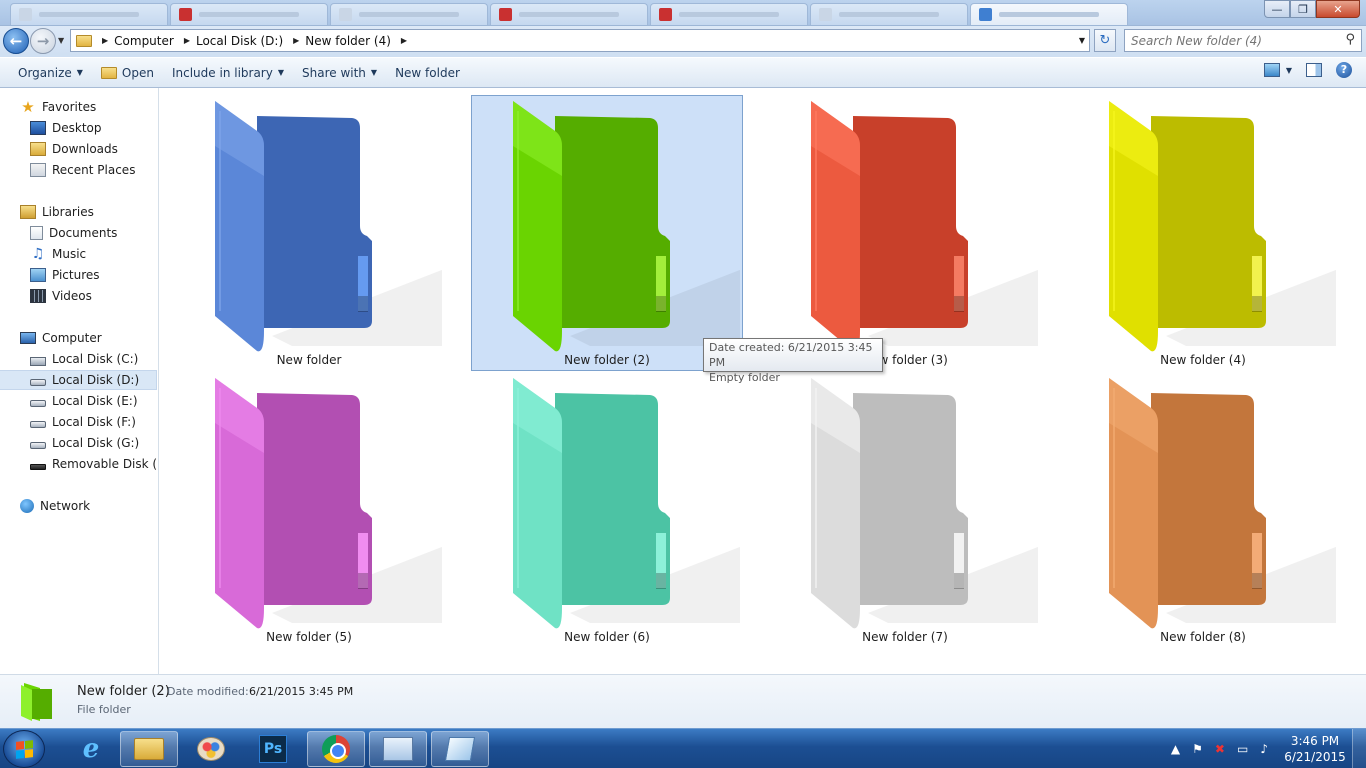  Describe the element at coordinates (61, 40) in the screenshot. I see `recent-pages-dropdown: ▼` at that location.